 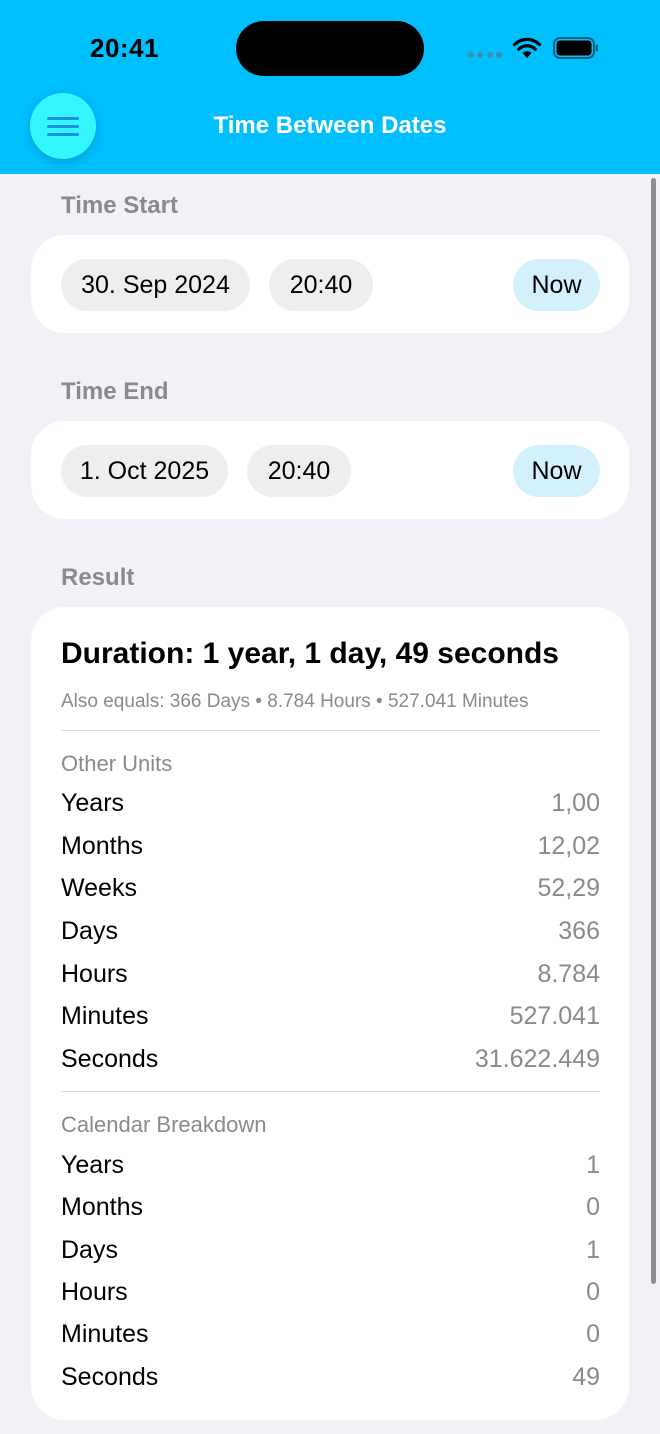 I want to click on row-value: 1,00, so click(x=575, y=802).